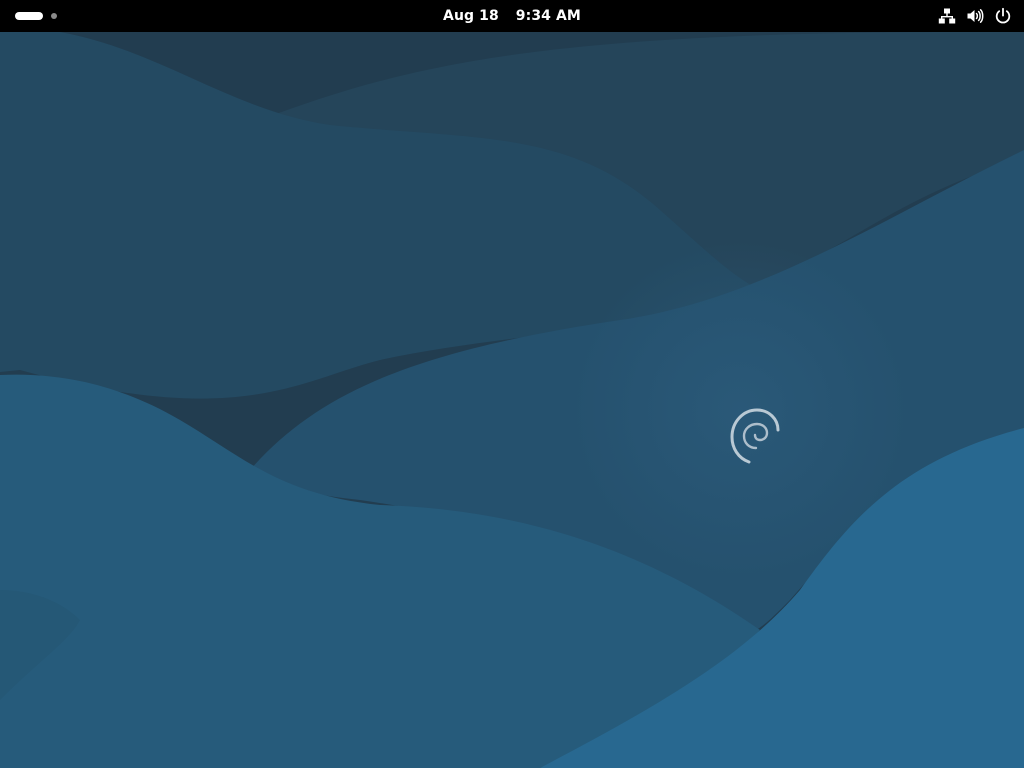  I want to click on workspace-indicator-active, so click(29, 16).